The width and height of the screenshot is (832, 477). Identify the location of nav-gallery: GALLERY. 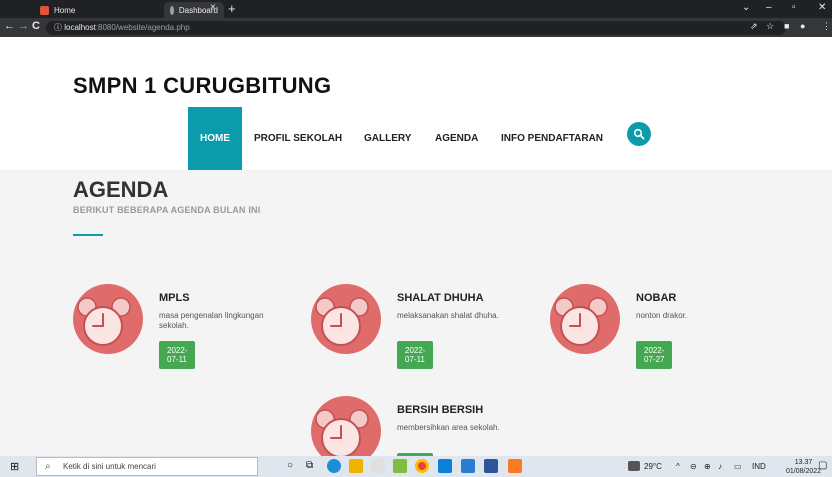
(387, 138).